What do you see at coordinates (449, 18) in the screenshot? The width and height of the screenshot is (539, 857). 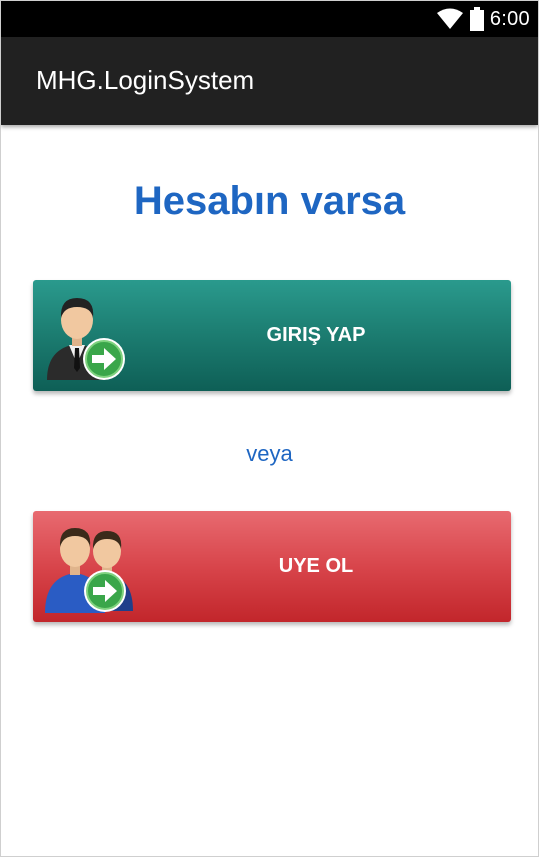 I see `wifi-icon` at bounding box center [449, 18].